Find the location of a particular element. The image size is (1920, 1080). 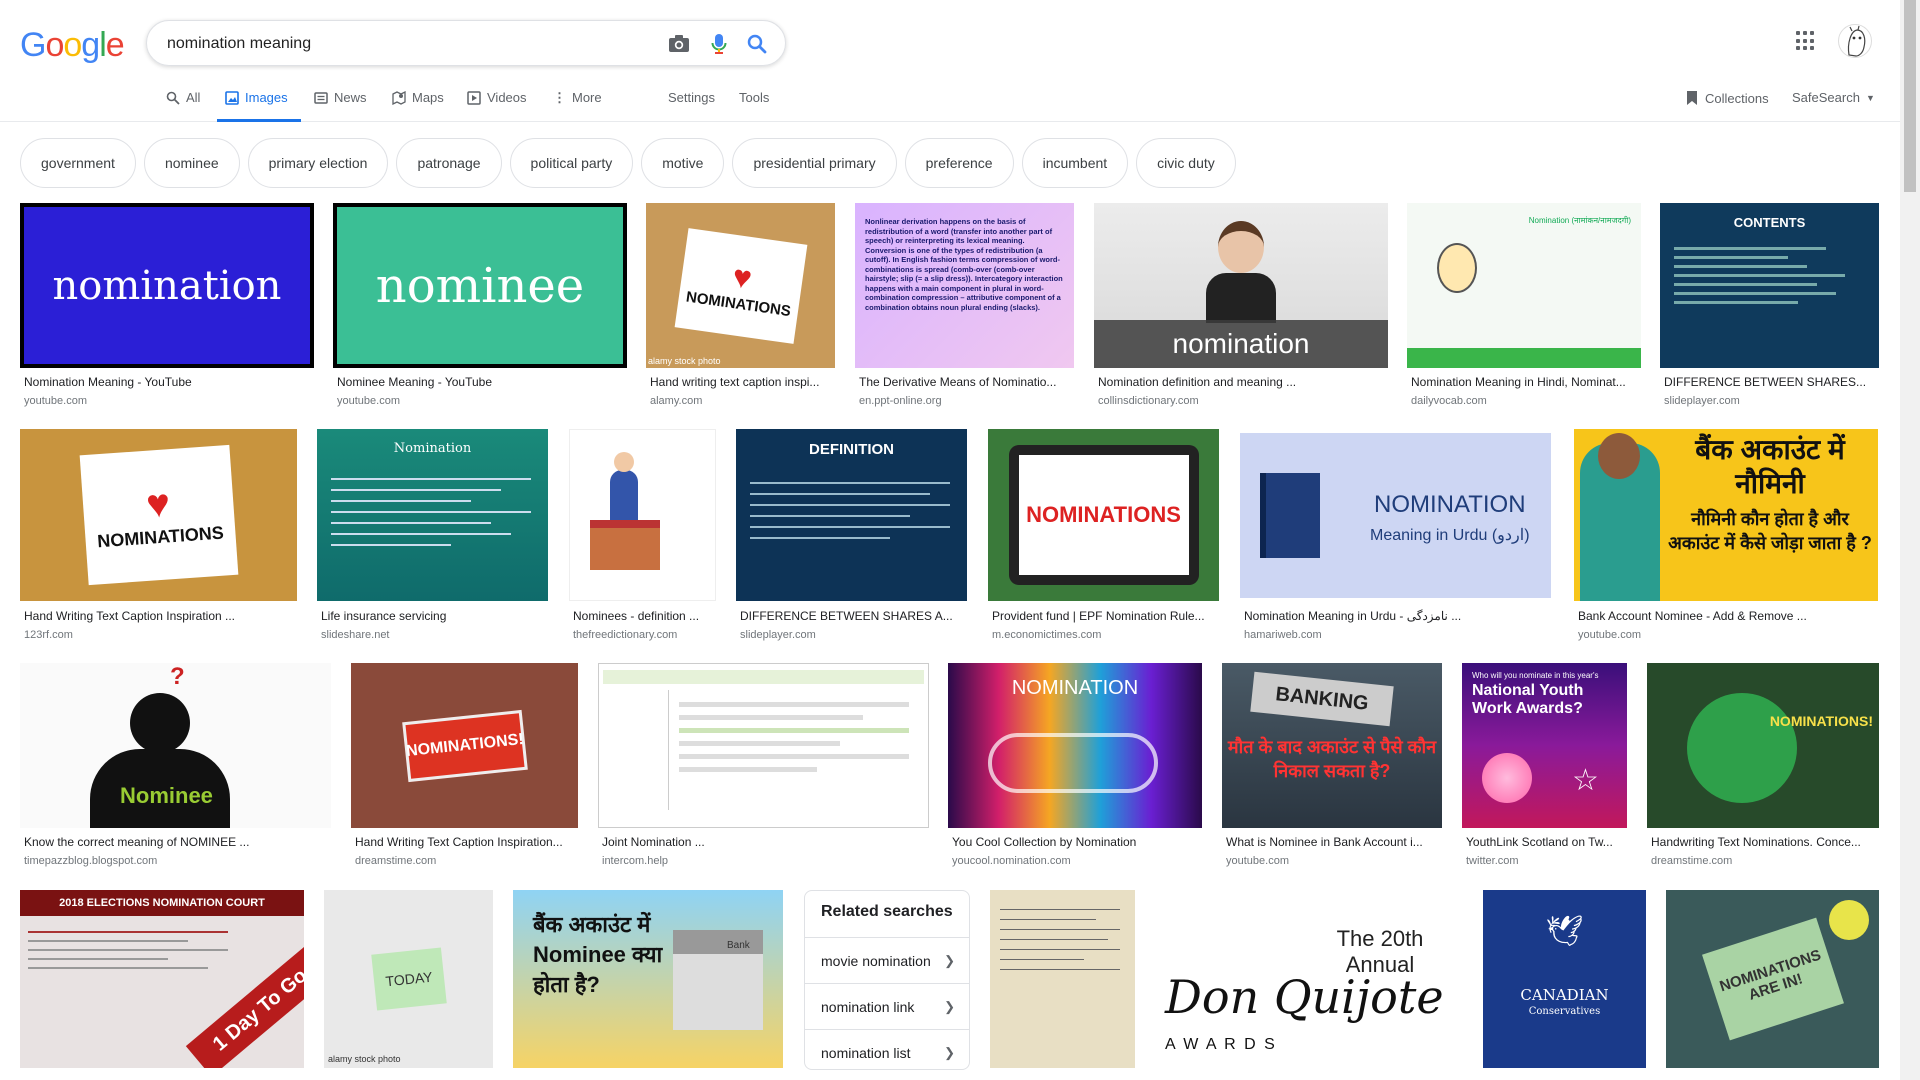

result-thumbnail: Nomination is located at coordinates (432, 515).